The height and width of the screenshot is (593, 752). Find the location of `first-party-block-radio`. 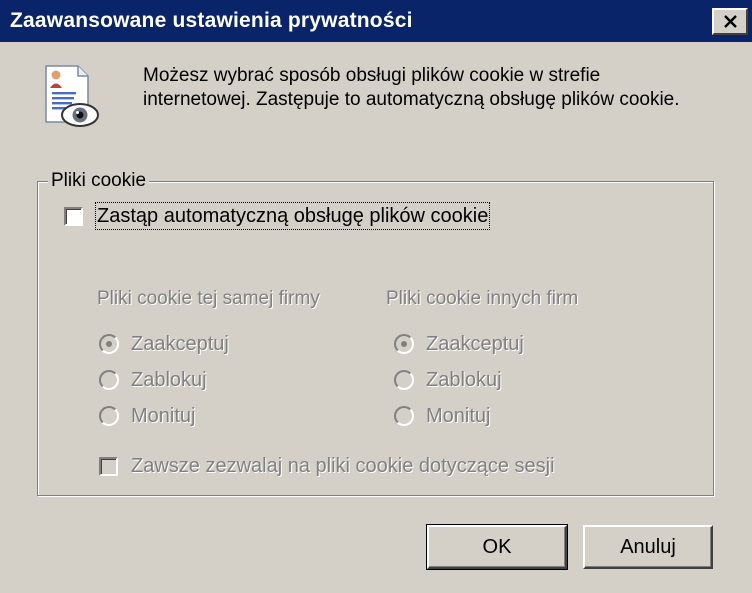

first-party-block-radio is located at coordinates (109, 380).